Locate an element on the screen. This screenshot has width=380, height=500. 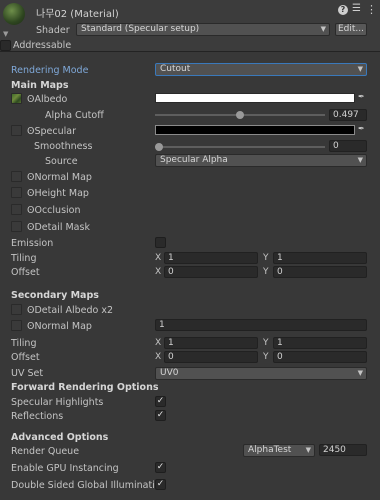
alpha-cutoff-slider-knob is located at coordinates (239, 115).